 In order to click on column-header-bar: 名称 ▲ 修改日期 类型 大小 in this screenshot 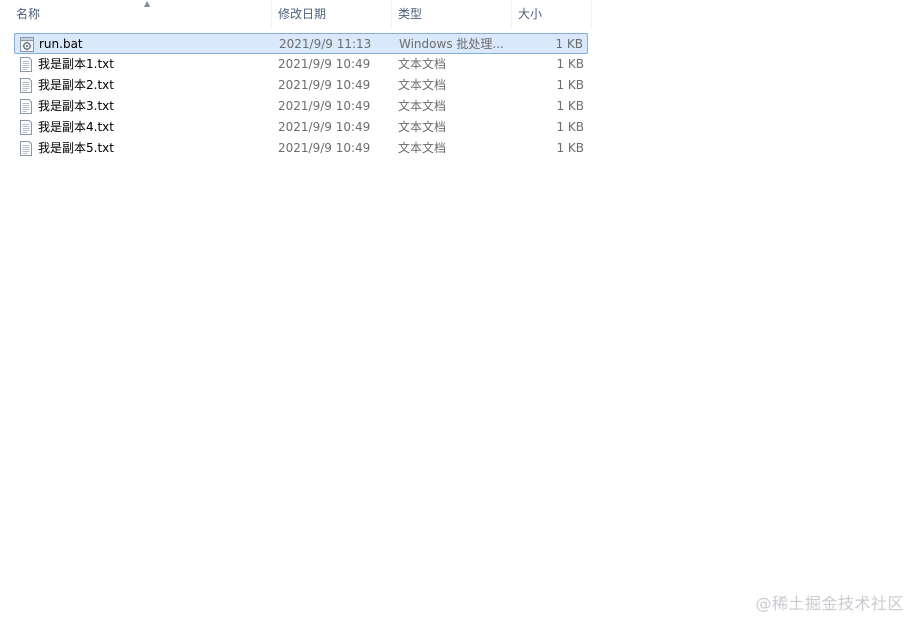, I will do `click(297, 14)`.